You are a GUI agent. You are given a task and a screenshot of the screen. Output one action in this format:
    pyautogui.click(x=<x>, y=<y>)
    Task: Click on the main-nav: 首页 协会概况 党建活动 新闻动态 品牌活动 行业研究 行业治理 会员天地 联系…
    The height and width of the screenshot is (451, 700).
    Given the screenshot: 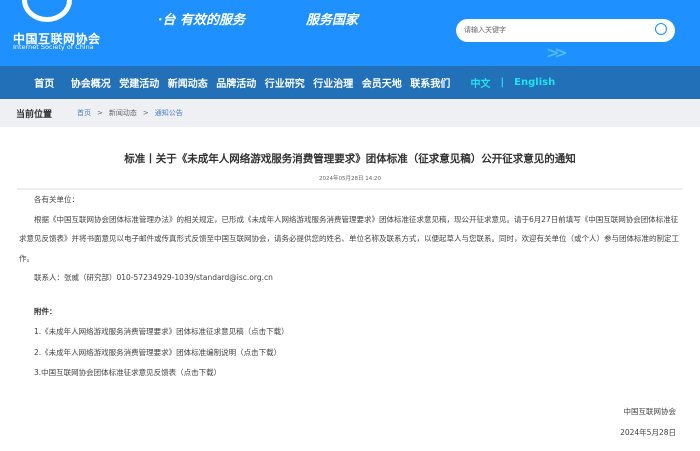 What is the action you would take?
    pyautogui.click(x=350, y=82)
    